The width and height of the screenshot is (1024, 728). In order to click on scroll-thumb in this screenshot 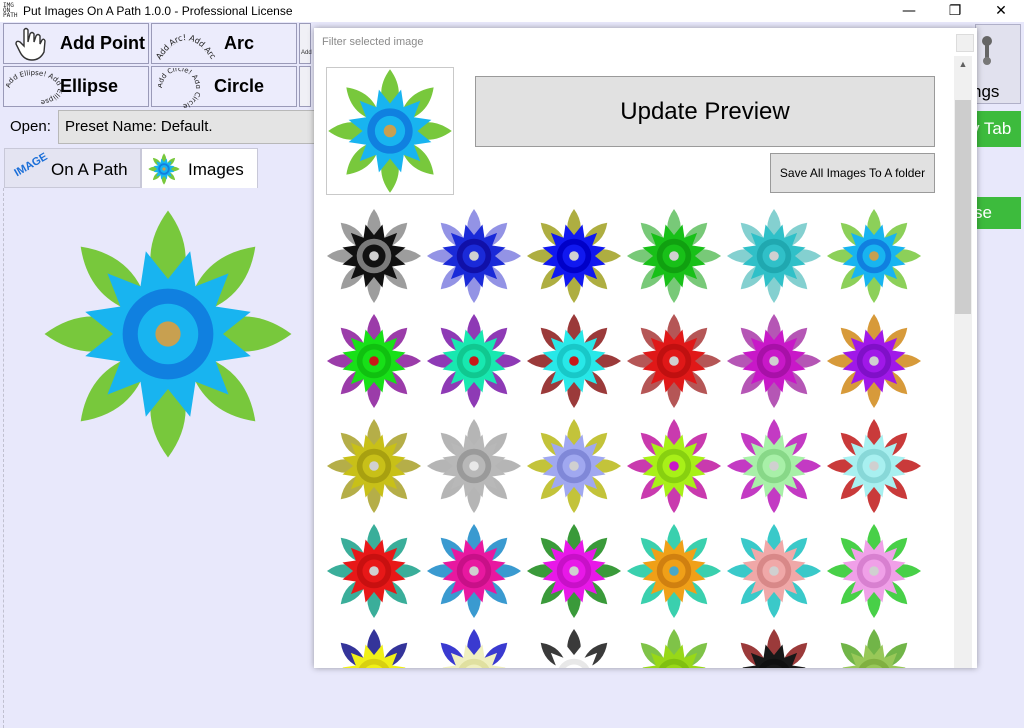, I will do `click(963, 207)`.